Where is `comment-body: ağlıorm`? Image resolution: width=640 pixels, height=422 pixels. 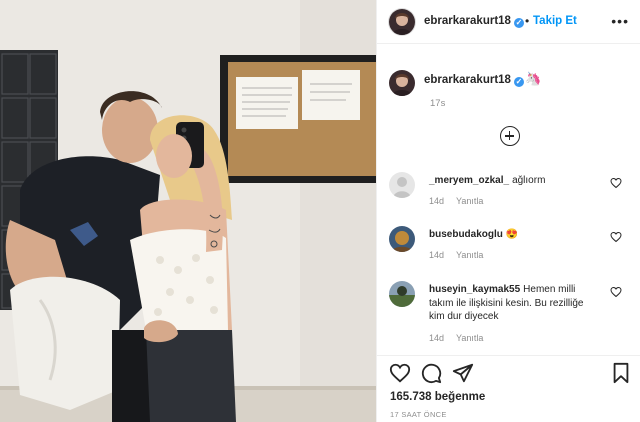 comment-body: ağlıorm is located at coordinates (529, 180).